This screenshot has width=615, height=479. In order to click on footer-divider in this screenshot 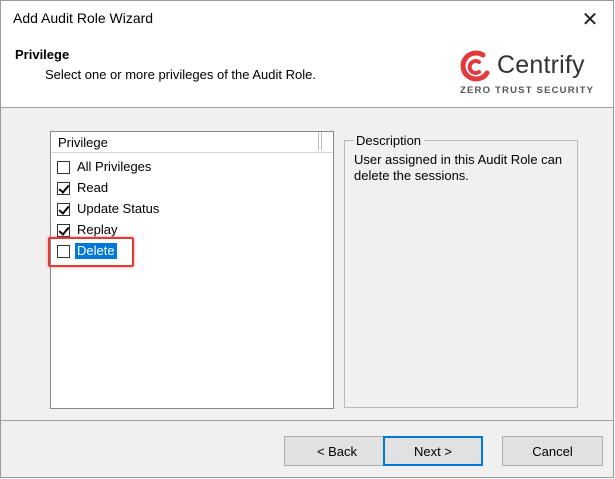, I will do `click(307, 420)`.